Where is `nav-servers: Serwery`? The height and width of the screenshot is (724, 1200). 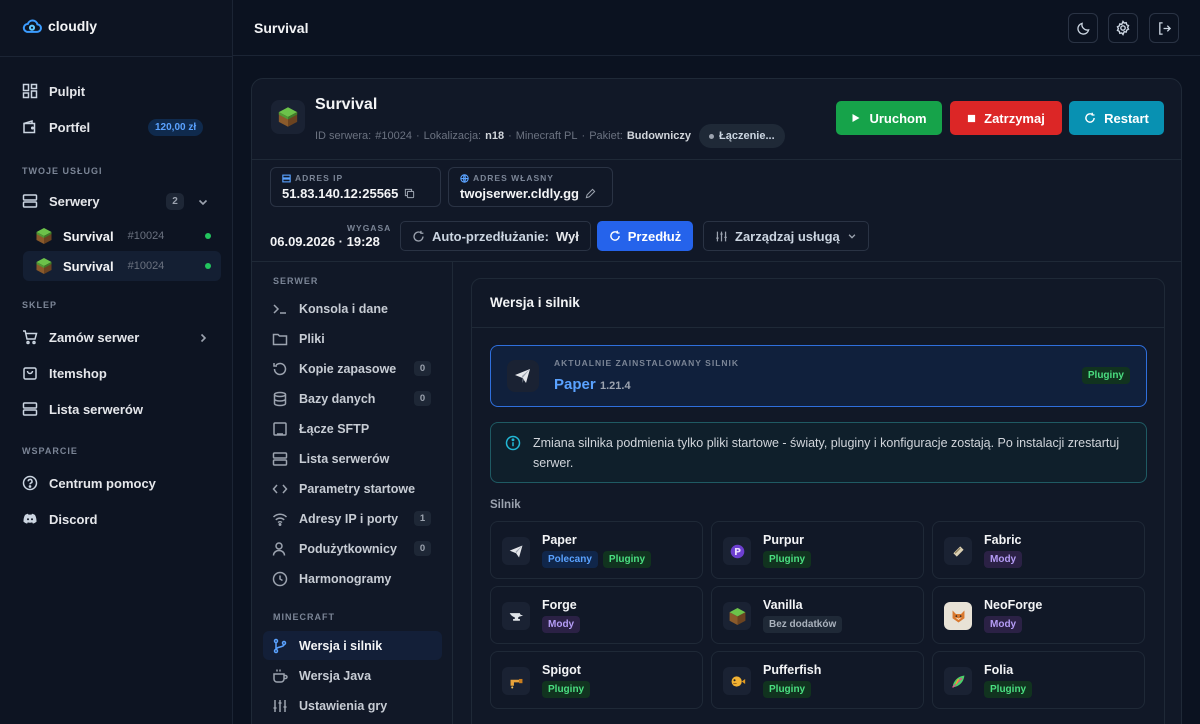
nav-servers: Serwery is located at coordinates (61, 201).